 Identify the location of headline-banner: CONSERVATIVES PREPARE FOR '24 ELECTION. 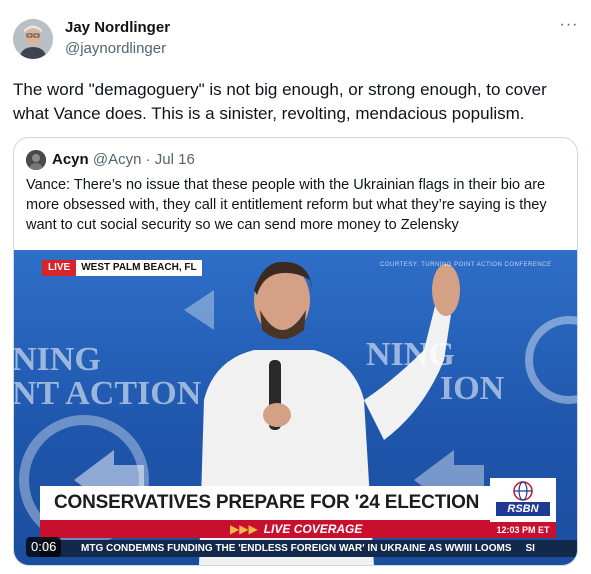
(265, 503).